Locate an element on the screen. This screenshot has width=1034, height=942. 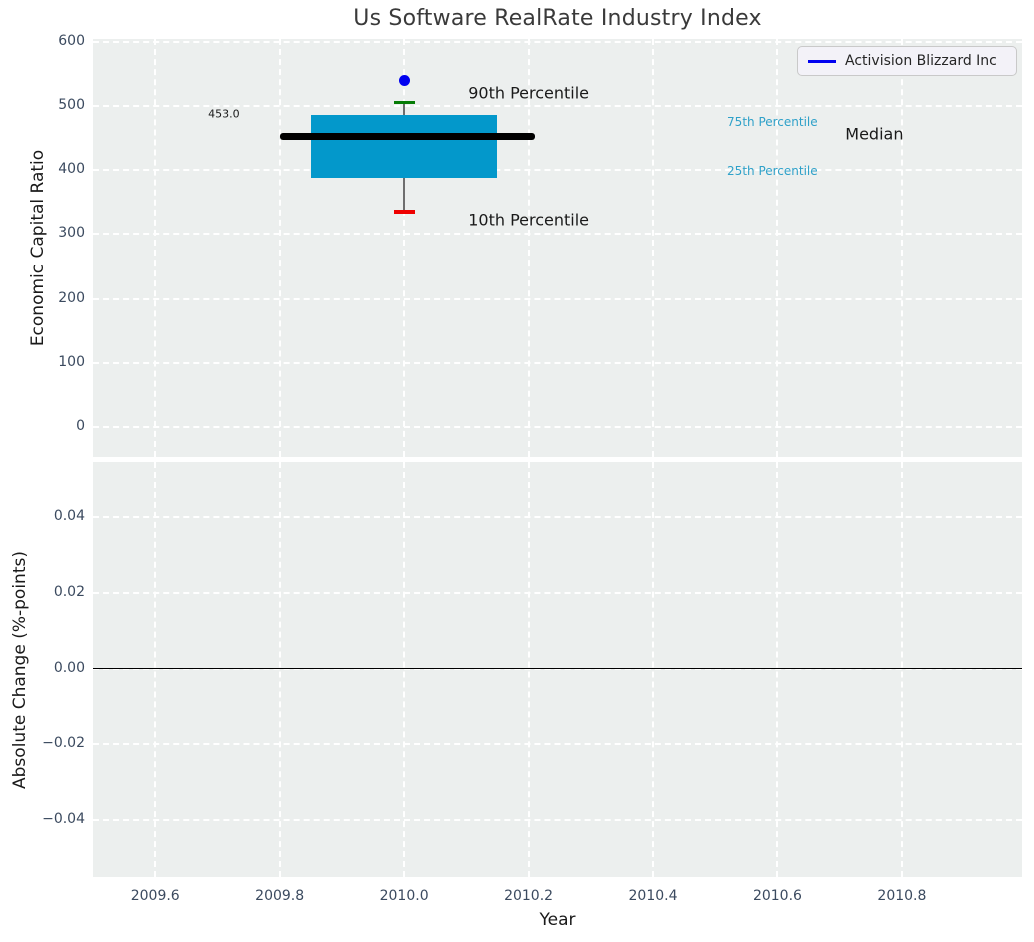
annotation-10th-percentile: 10th Percentile is located at coordinates (528, 220).